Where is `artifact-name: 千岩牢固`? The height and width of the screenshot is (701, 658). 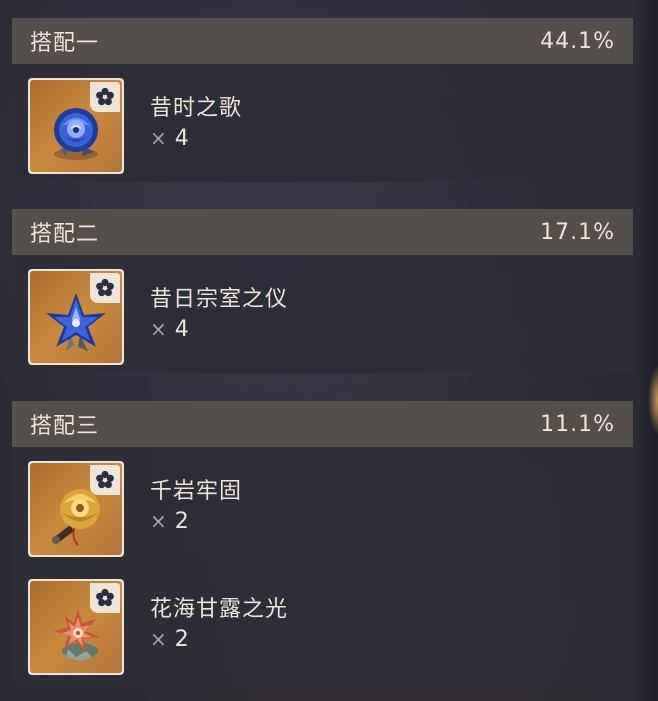 artifact-name: 千岩牢固 is located at coordinates (196, 491).